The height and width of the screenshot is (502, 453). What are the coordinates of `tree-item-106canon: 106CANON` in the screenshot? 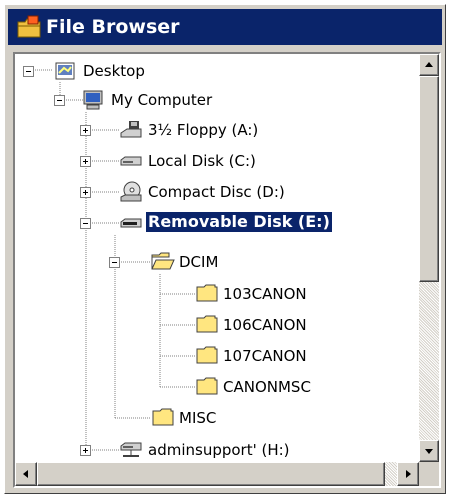 It's located at (217, 325).